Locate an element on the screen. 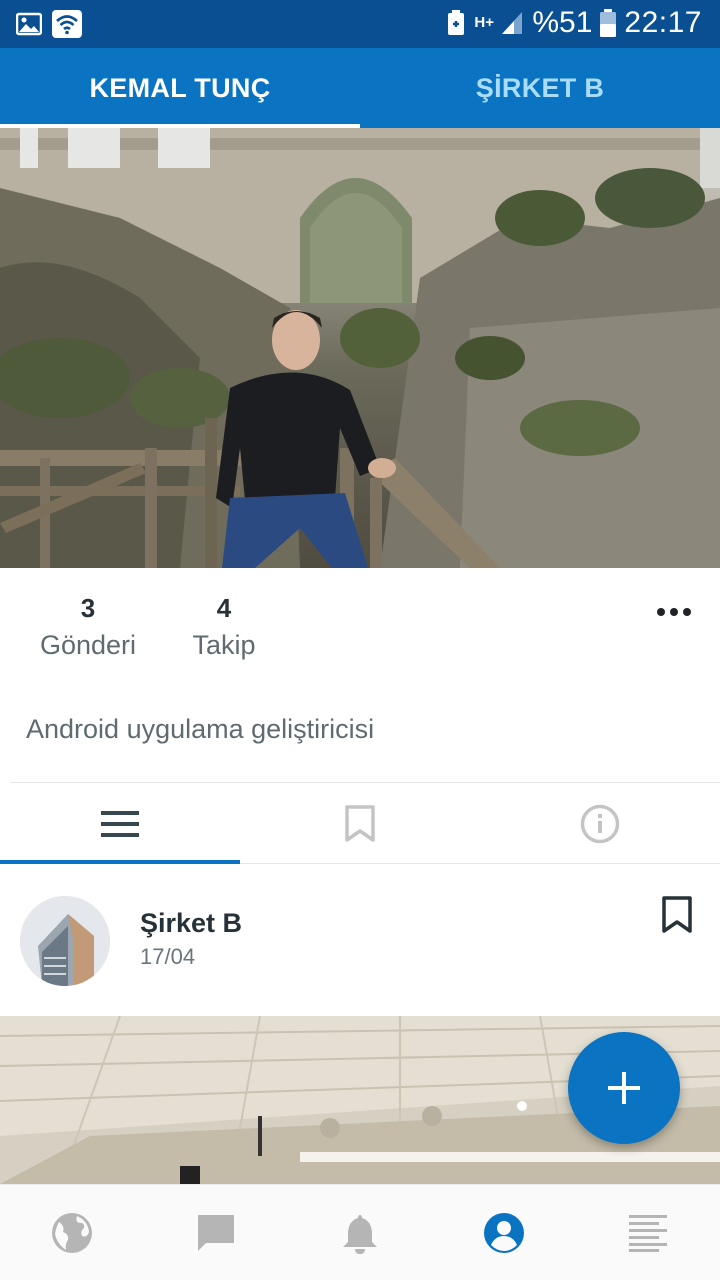  app-tab-bar: KEMAL TUNÇ ŞİRKET B is located at coordinates (360, 88).